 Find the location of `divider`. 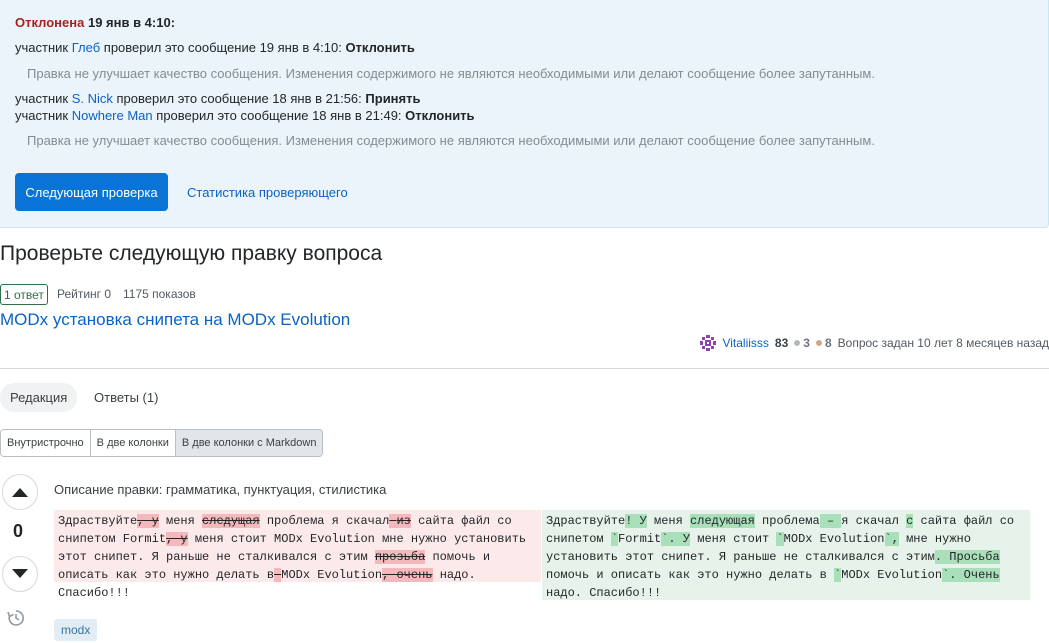

divider is located at coordinates (524, 368).